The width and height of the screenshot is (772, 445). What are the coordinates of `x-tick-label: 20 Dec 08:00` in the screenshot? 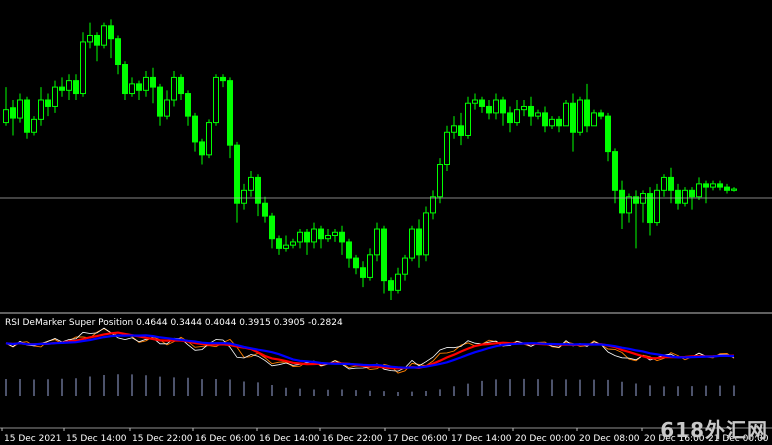 It's located at (609, 439).